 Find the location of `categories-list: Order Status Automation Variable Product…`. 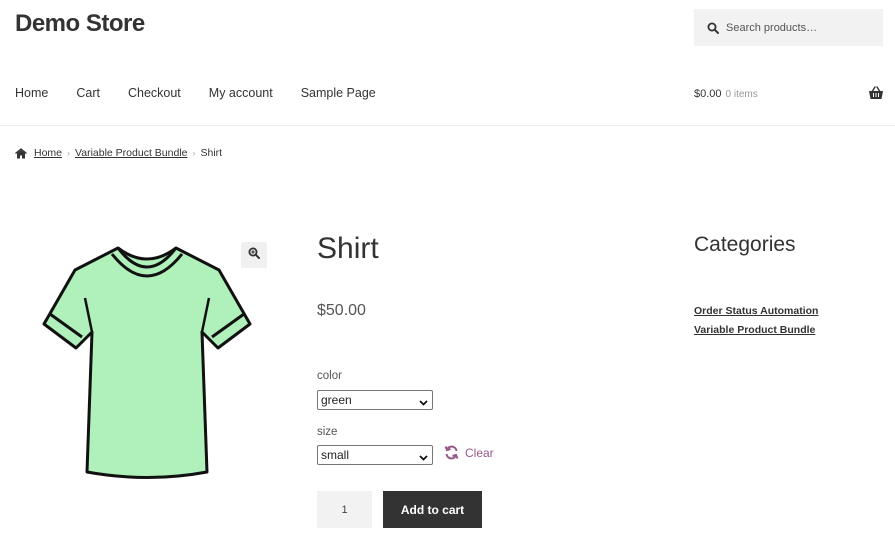

categories-list: Order Status Automation Variable Product… is located at coordinates (756, 321).